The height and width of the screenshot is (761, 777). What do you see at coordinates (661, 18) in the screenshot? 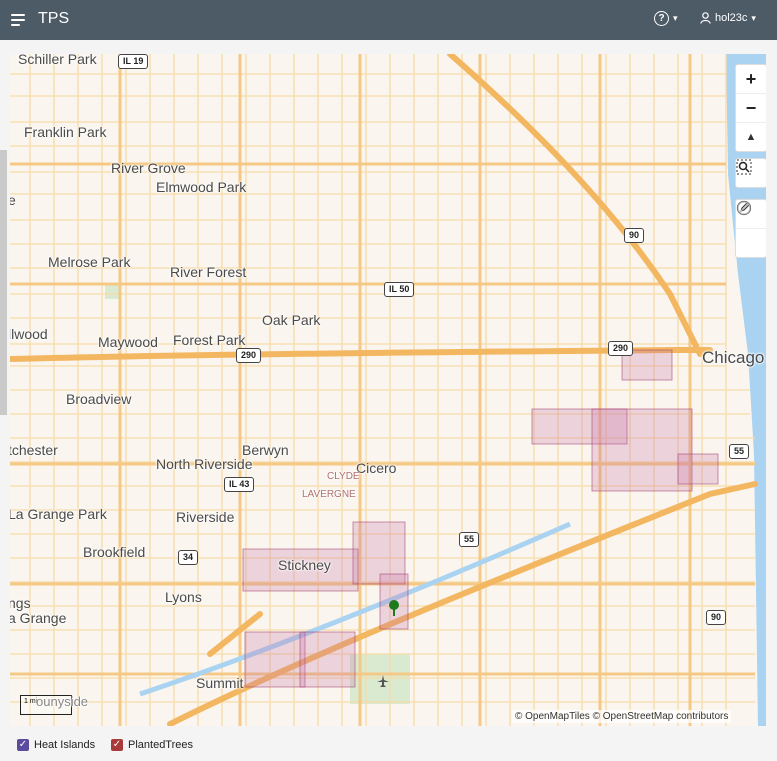
I see `help-icon: ?` at bounding box center [661, 18].